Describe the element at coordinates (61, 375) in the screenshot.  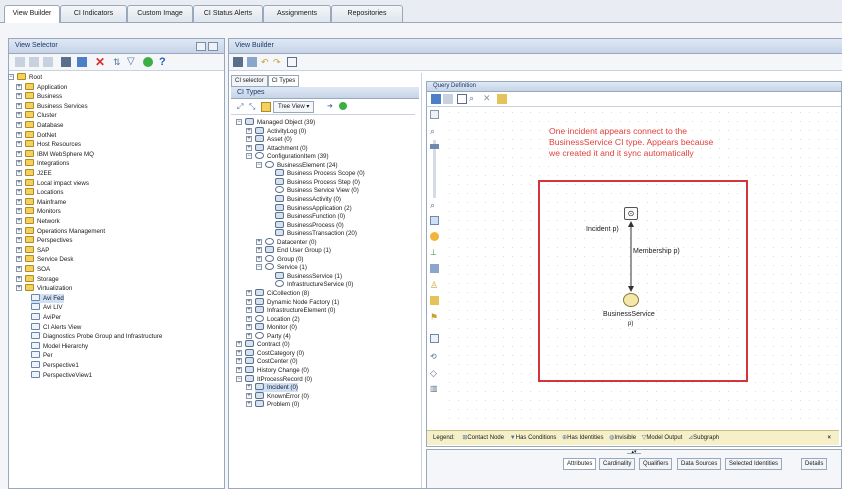
I see `tree-item: PerspectiveView1` at that location.